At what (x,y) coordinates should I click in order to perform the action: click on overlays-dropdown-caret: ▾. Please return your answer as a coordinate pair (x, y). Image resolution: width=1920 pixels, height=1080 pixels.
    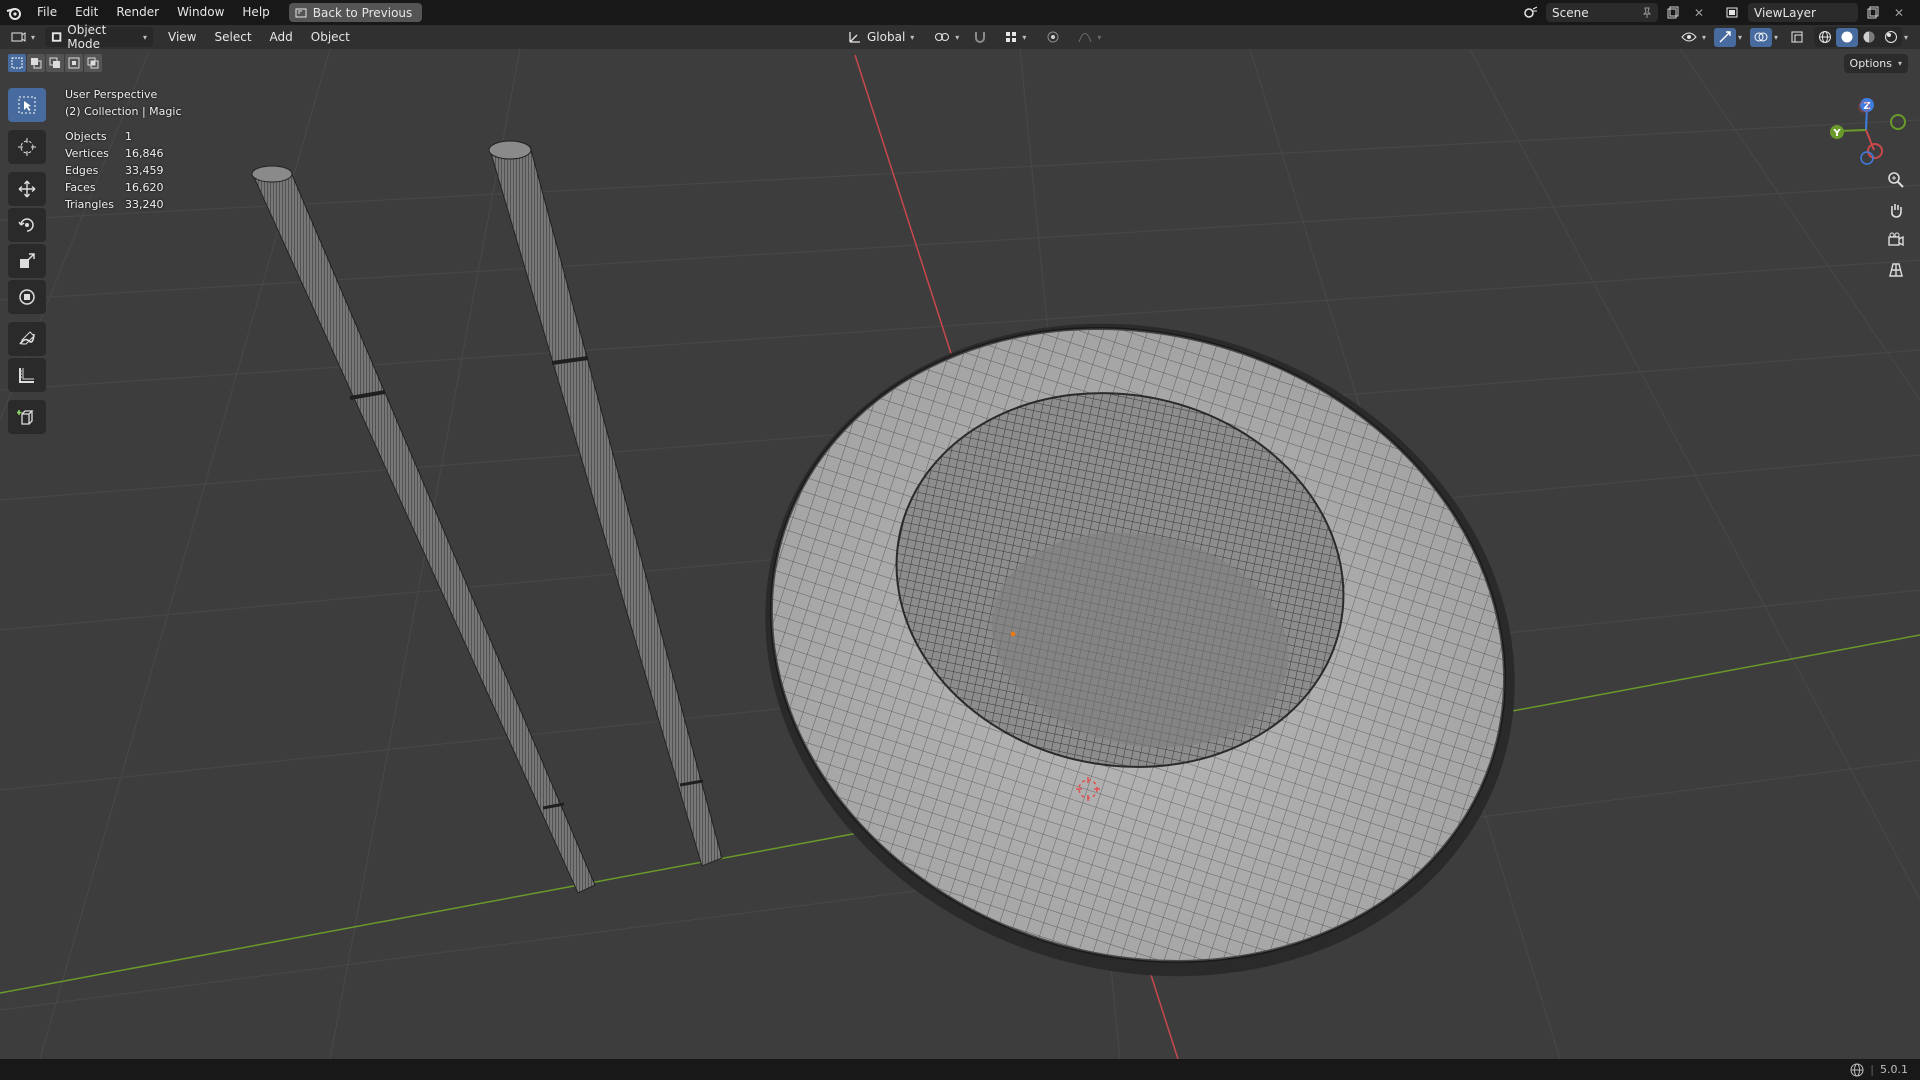
    Looking at the image, I should click on (1776, 37).